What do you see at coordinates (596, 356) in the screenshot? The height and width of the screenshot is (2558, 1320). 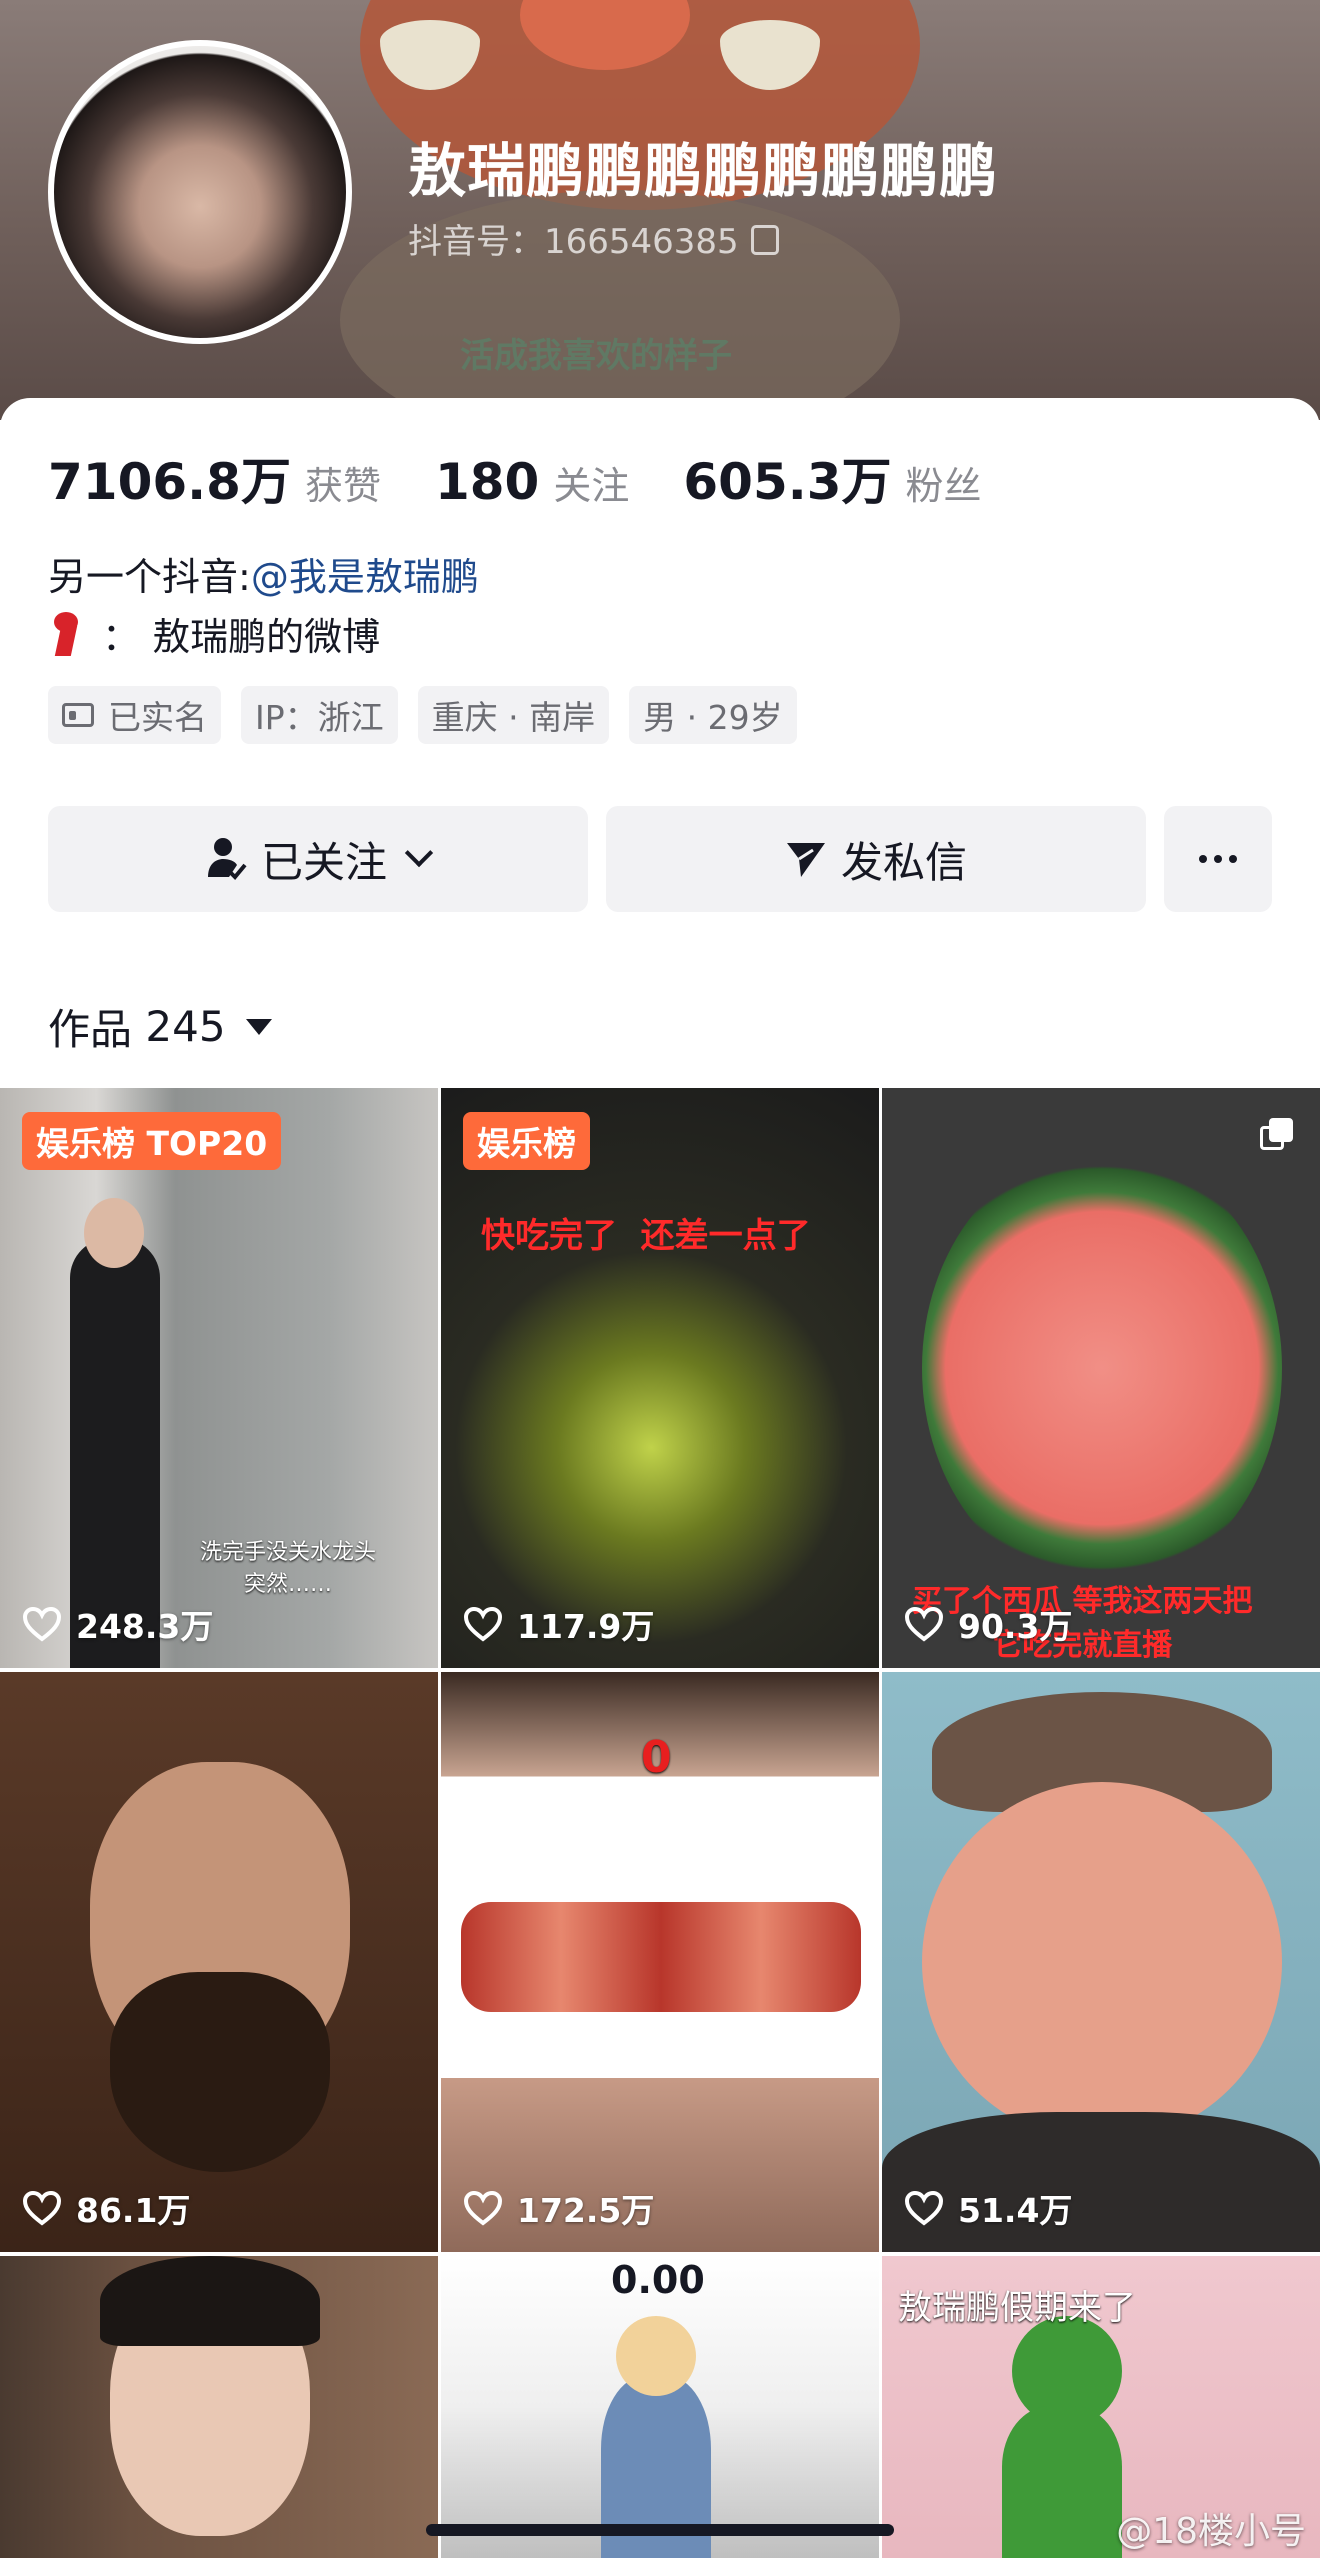 I see `cover-slogan: 活成我喜欢的样子` at bounding box center [596, 356].